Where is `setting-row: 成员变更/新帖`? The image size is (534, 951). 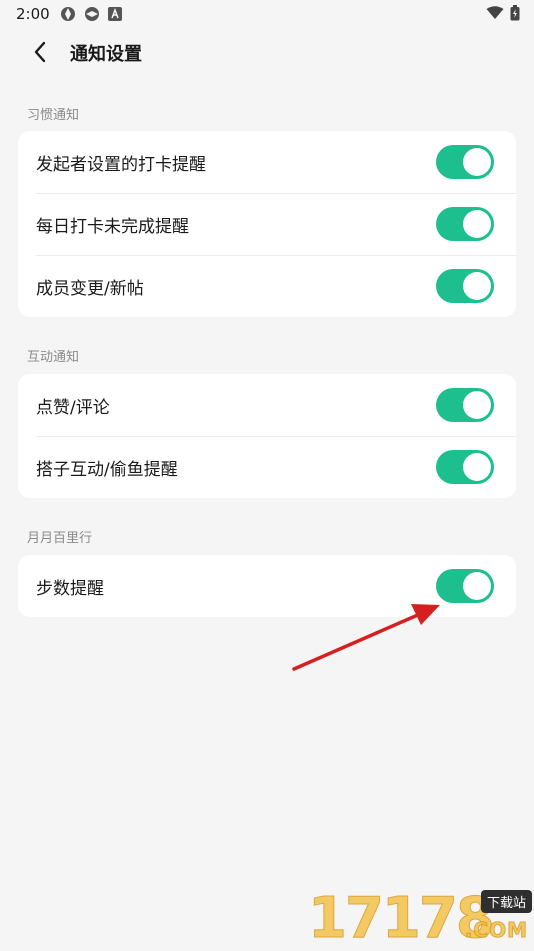 setting-row: 成员变更/新帖 is located at coordinates (267, 286).